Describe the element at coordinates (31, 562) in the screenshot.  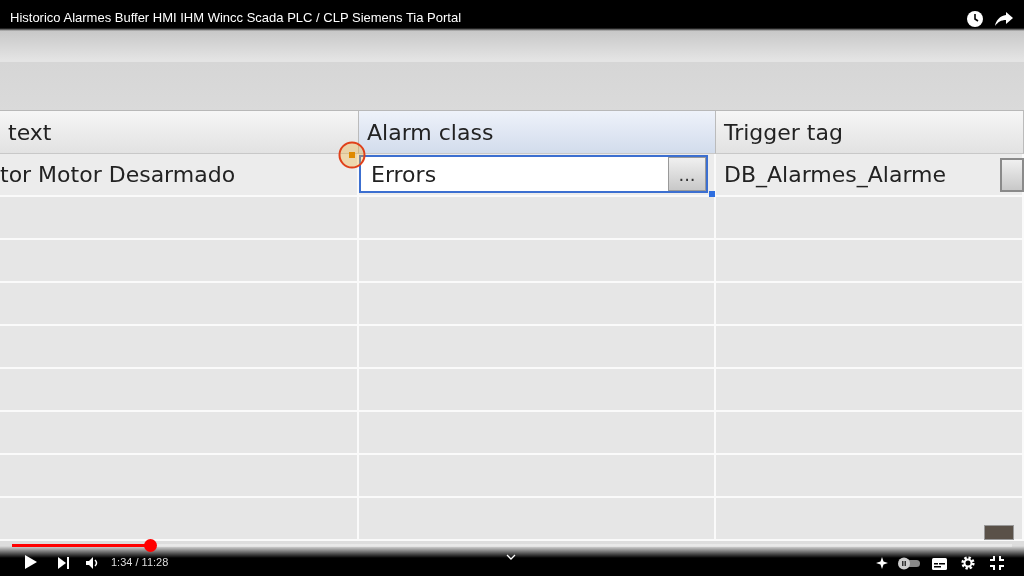
I see `play-icon` at that location.